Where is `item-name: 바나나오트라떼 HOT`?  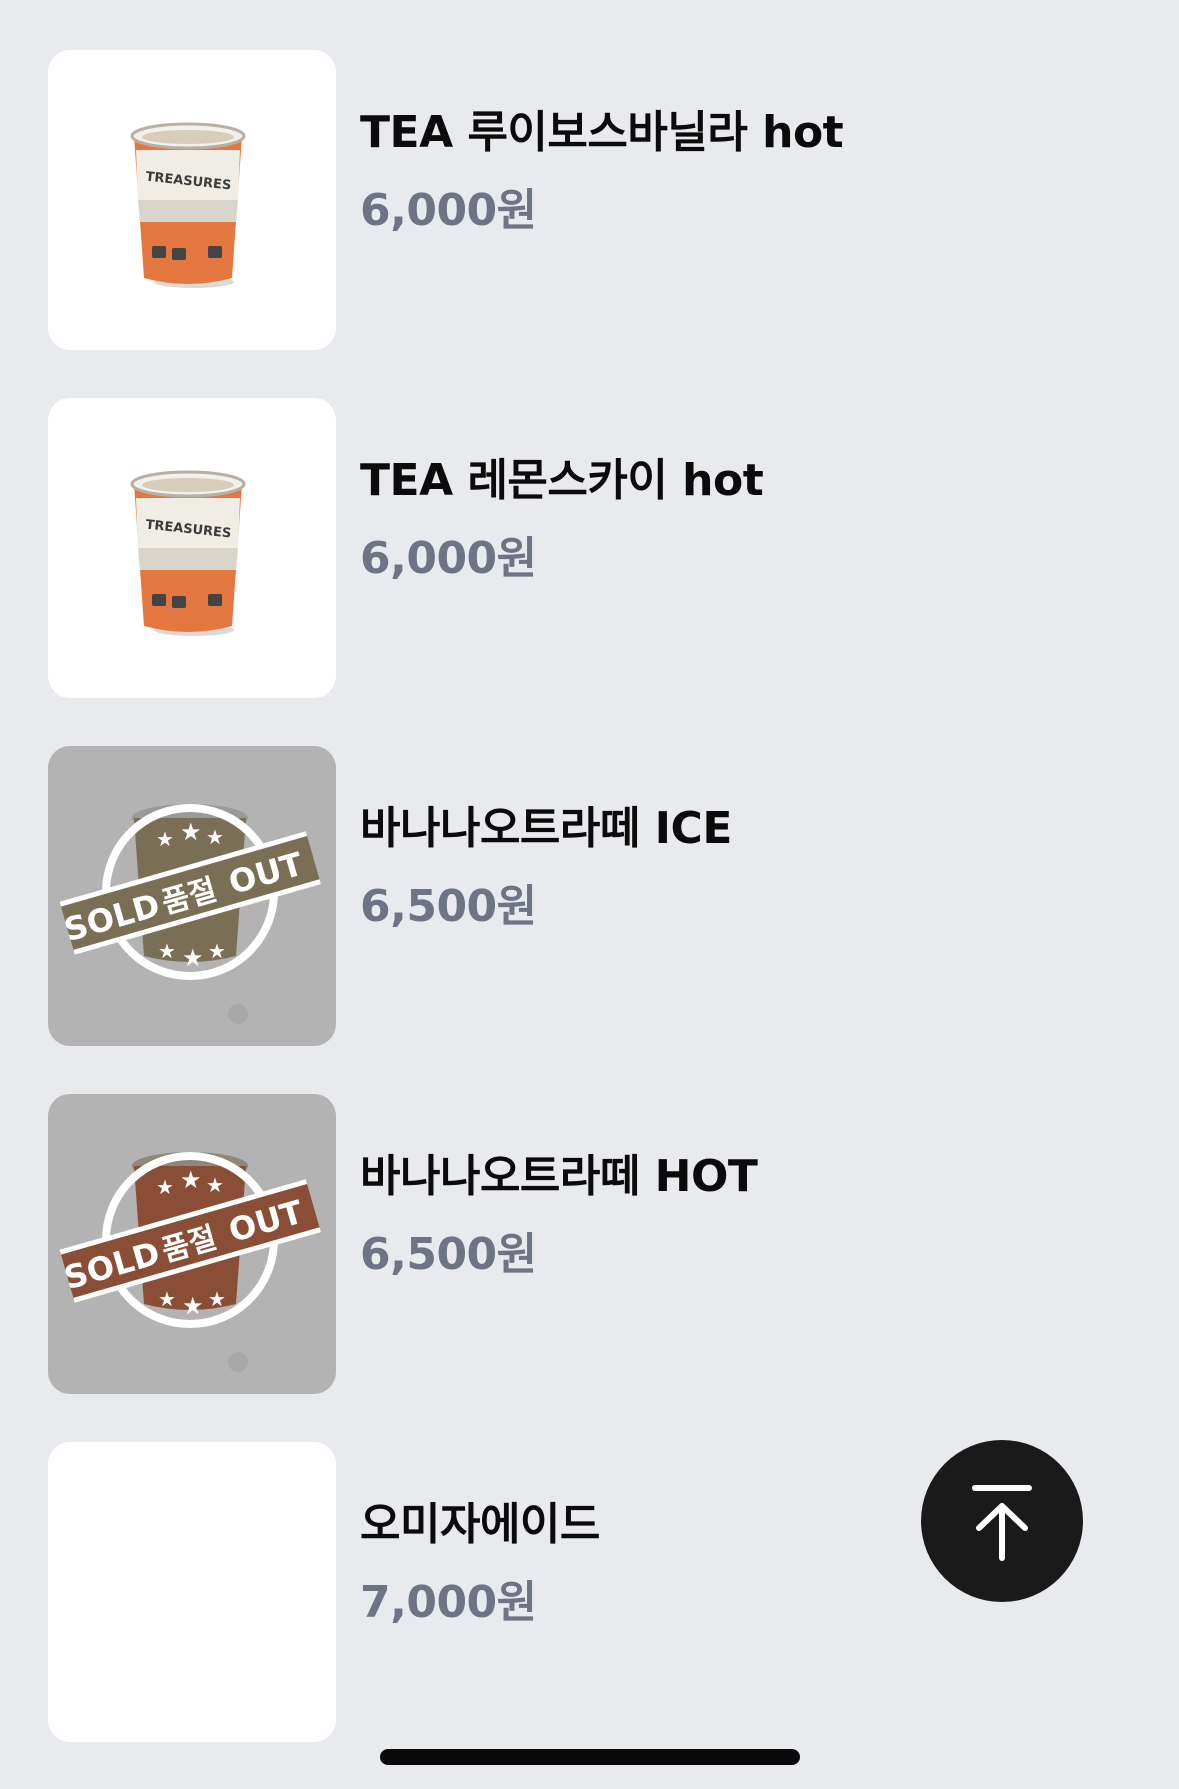
item-name: 바나나오트라떼 HOT is located at coordinates (559, 1172).